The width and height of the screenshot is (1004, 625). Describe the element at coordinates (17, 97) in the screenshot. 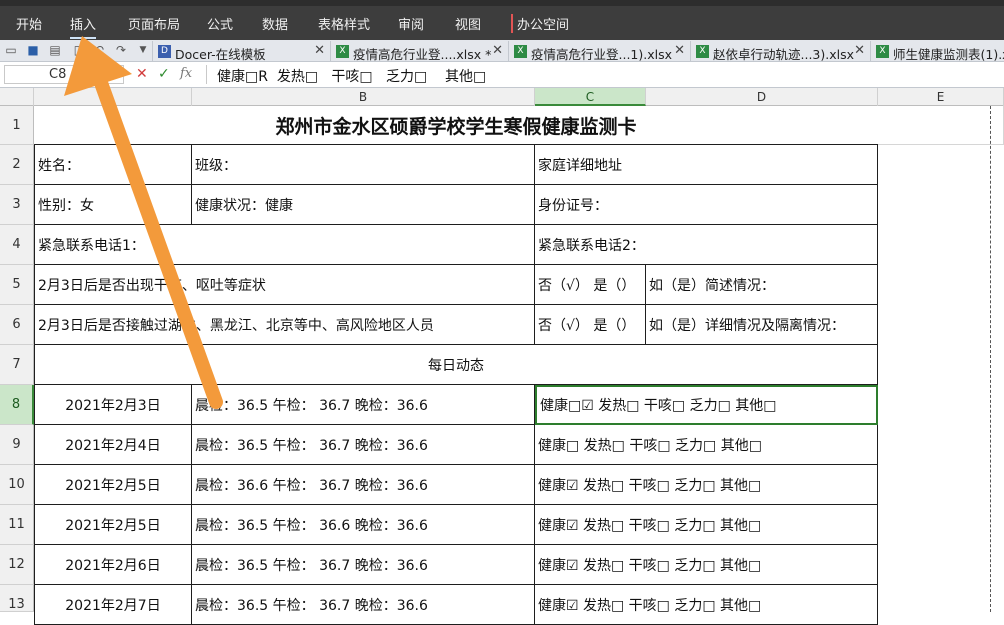

I see `select-all-corner` at that location.